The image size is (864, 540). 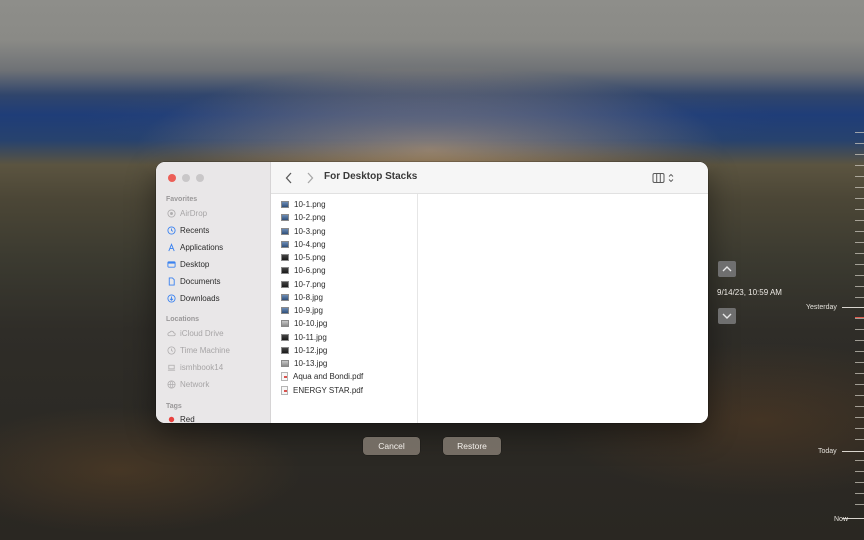 I want to click on file-item: 10-8.jpg, so click(x=302, y=297).